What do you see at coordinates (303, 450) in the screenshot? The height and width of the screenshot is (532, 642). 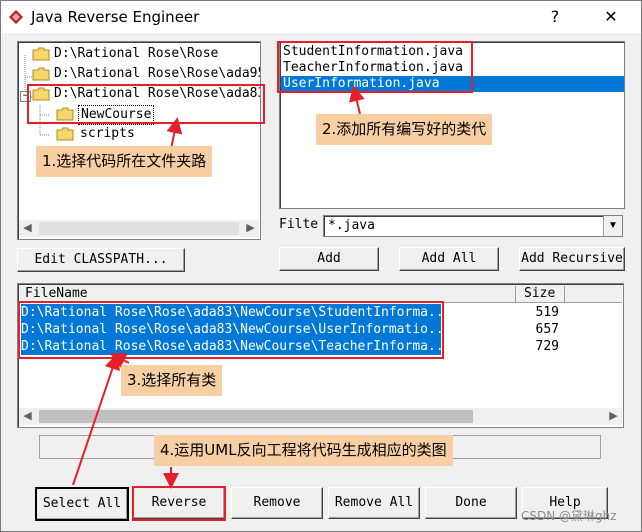 I see `annotation-step4: 4.运用UML反向工程将代码生成相应的类图` at bounding box center [303, 450].